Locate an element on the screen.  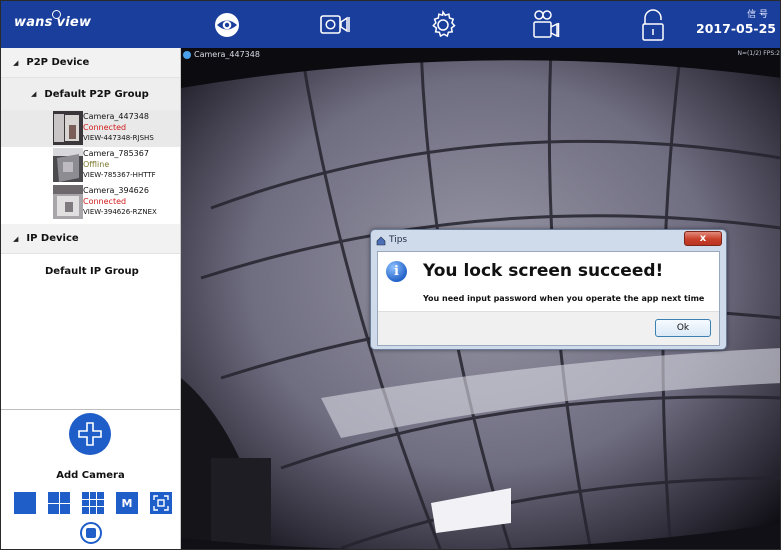
camera-controls: Add Camera M is located at coordinates (90, 479).